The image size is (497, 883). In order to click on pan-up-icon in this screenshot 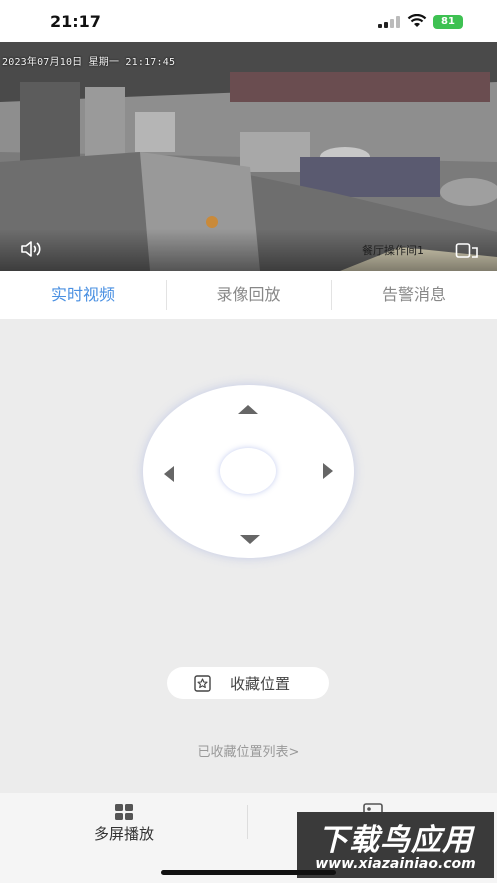, I will do `click(248, 409)`.